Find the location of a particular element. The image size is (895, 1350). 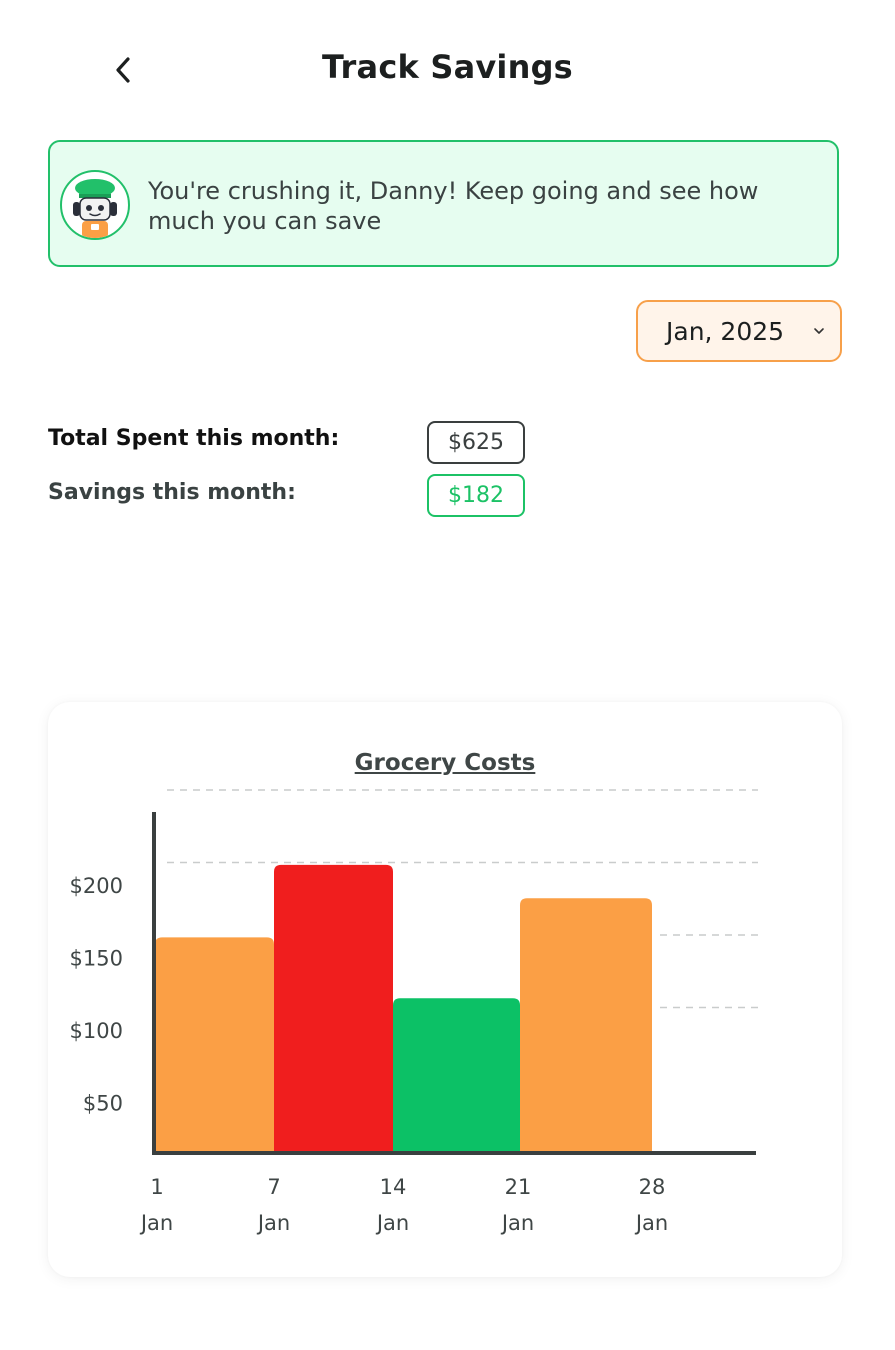

total-spent-value: $625 is located at coordinates (476, 442).